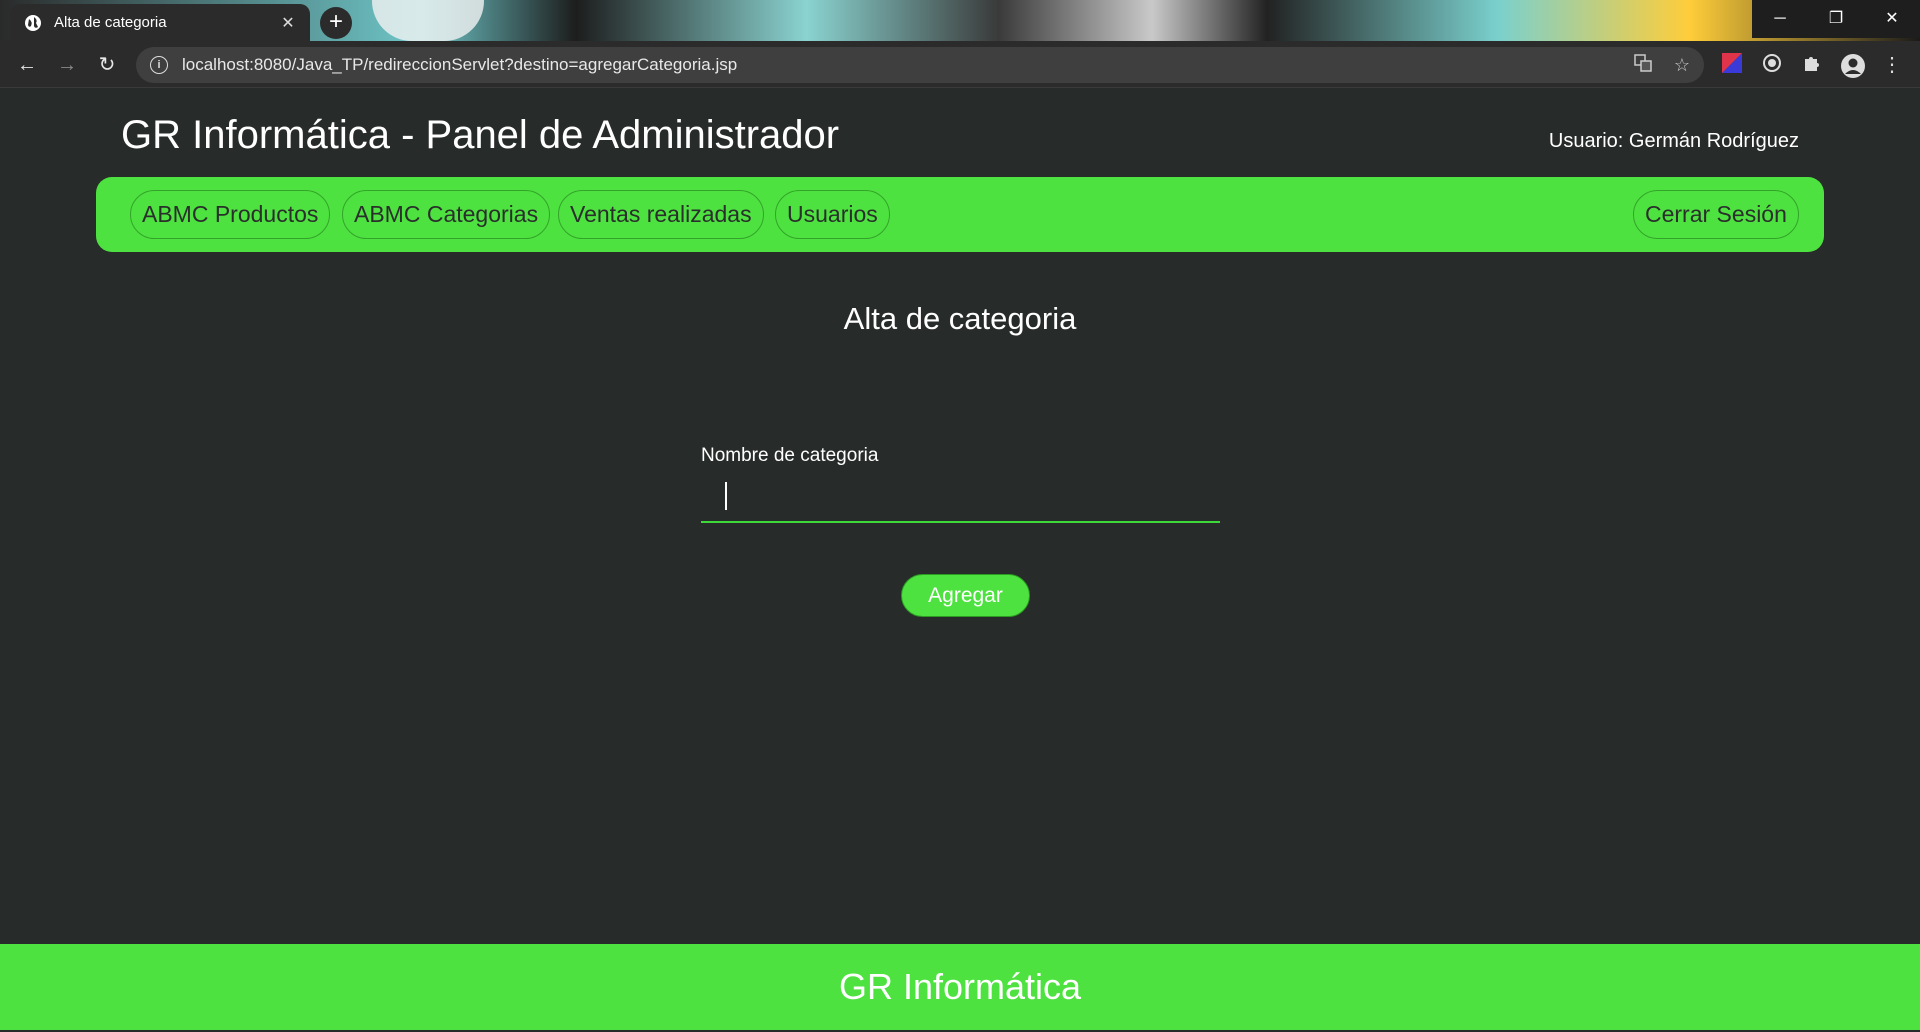 The height and width of the screenshot is (1032, 1920). I want to click on nav-item-abmc-categorias: ABMC Categorias, so click(446, 214).